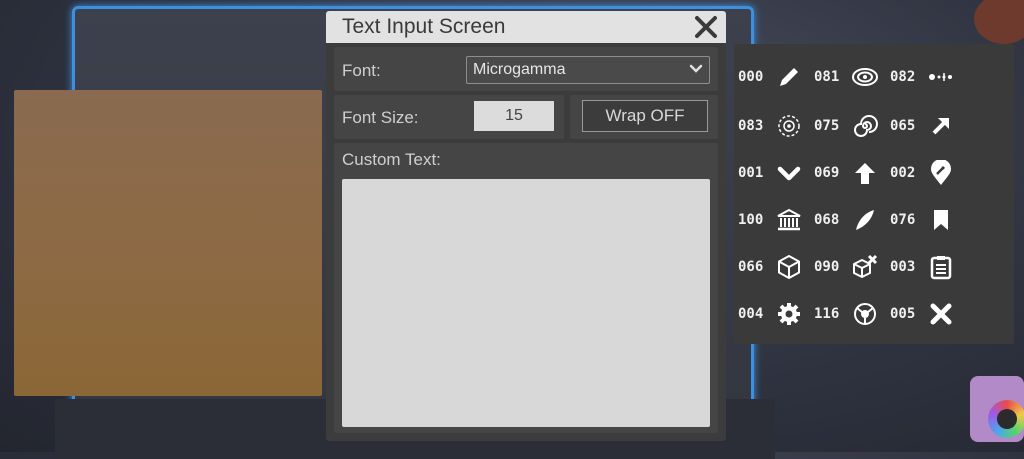 The width and height of the screenshot is (1024, 459). What do you see at coordinates (789, 220) in the screenshot?
I see `bank-icon` at bounding box center [789, 220].